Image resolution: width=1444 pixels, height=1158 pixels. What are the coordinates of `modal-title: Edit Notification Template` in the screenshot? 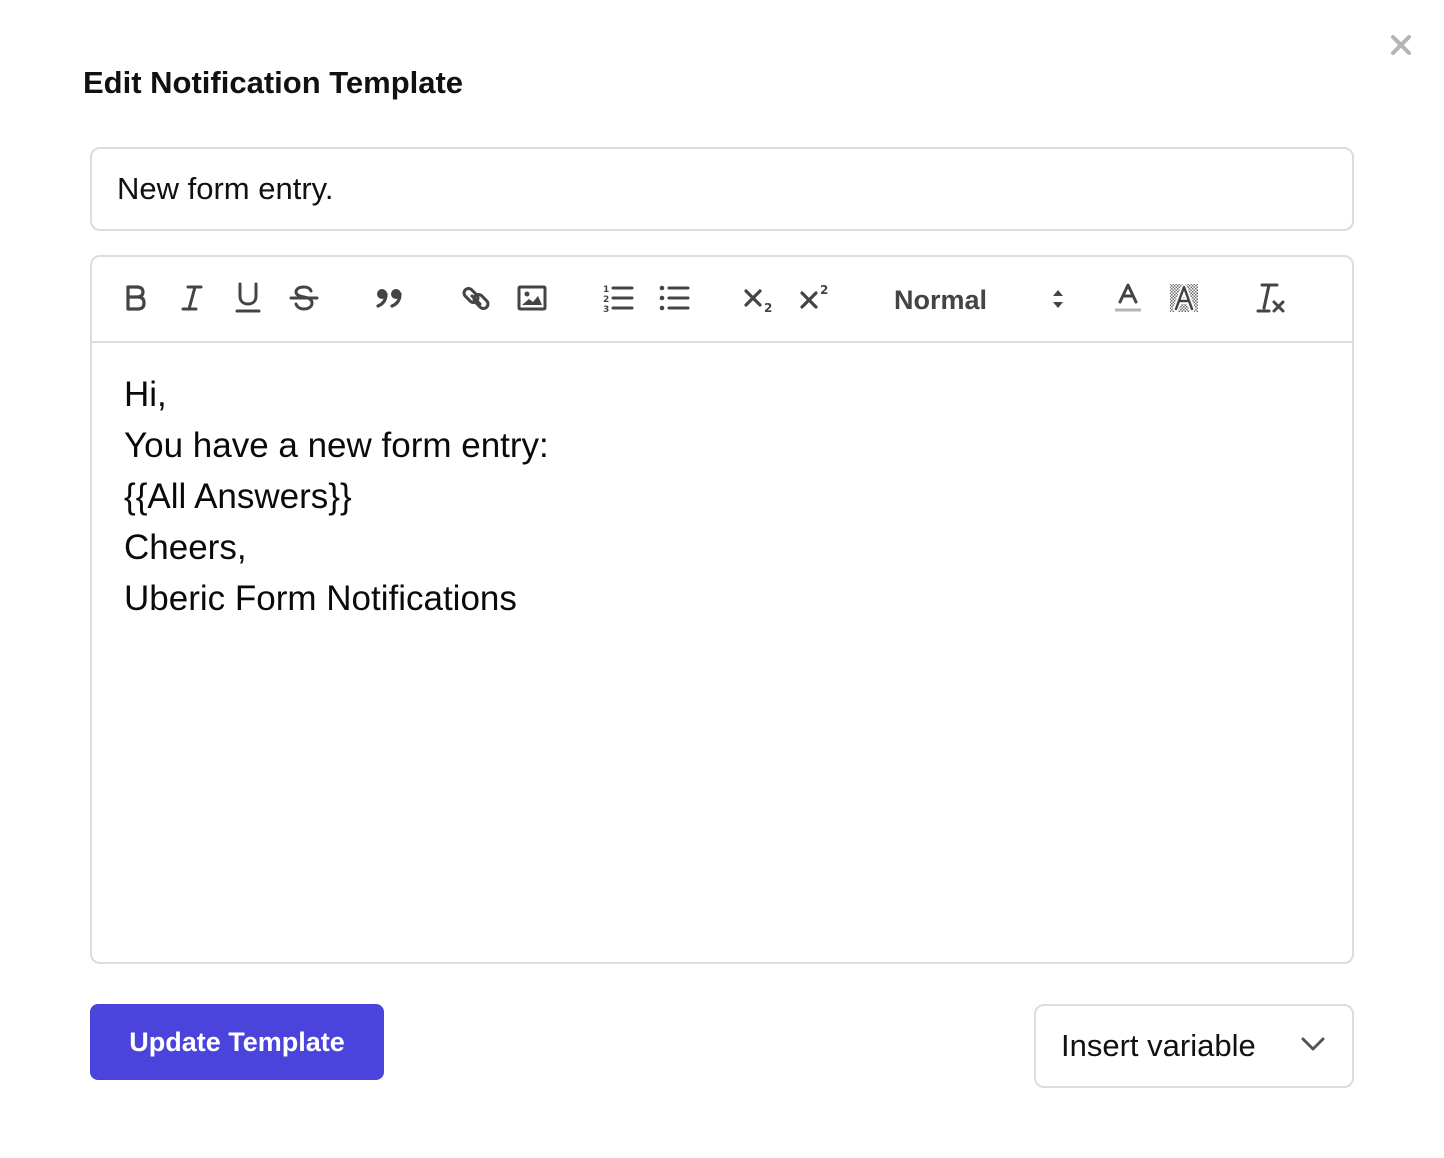 It's located at (273, 82).